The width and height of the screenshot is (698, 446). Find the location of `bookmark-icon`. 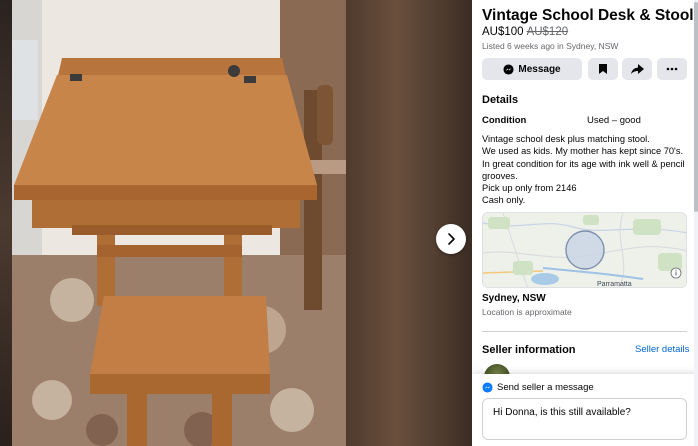

bookmark-icon is located at coordinates (603, 69).